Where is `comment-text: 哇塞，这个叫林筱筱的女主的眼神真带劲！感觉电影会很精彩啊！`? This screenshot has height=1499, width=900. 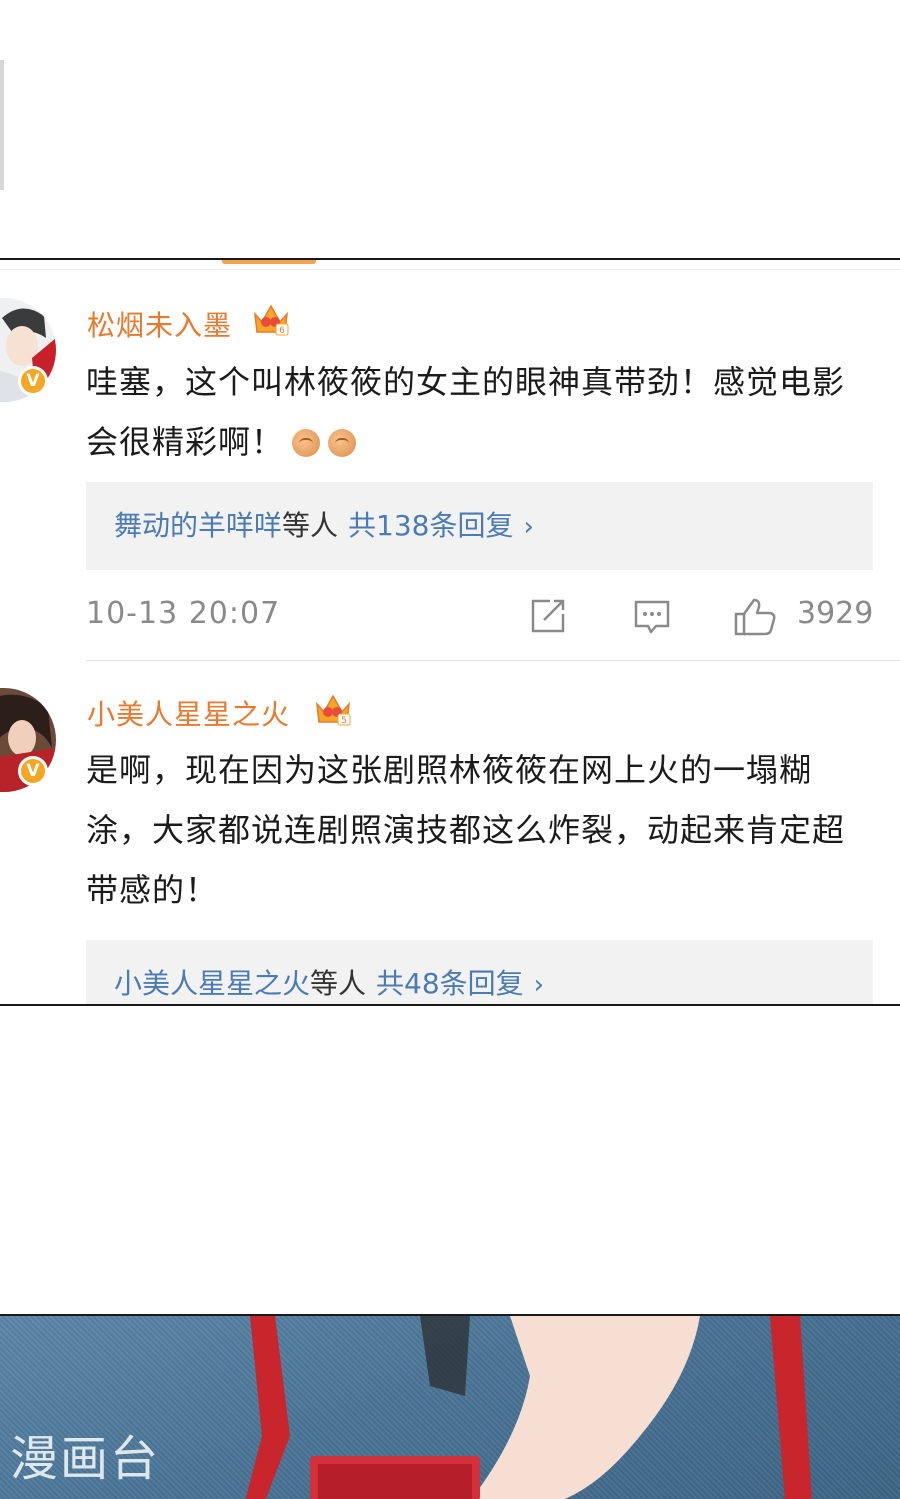 comment-text: 哇塞，这个叫林筱筱的女主的眼神真带劲！感觉电影会很精彩啊！ is located at coordinates (481, 412).